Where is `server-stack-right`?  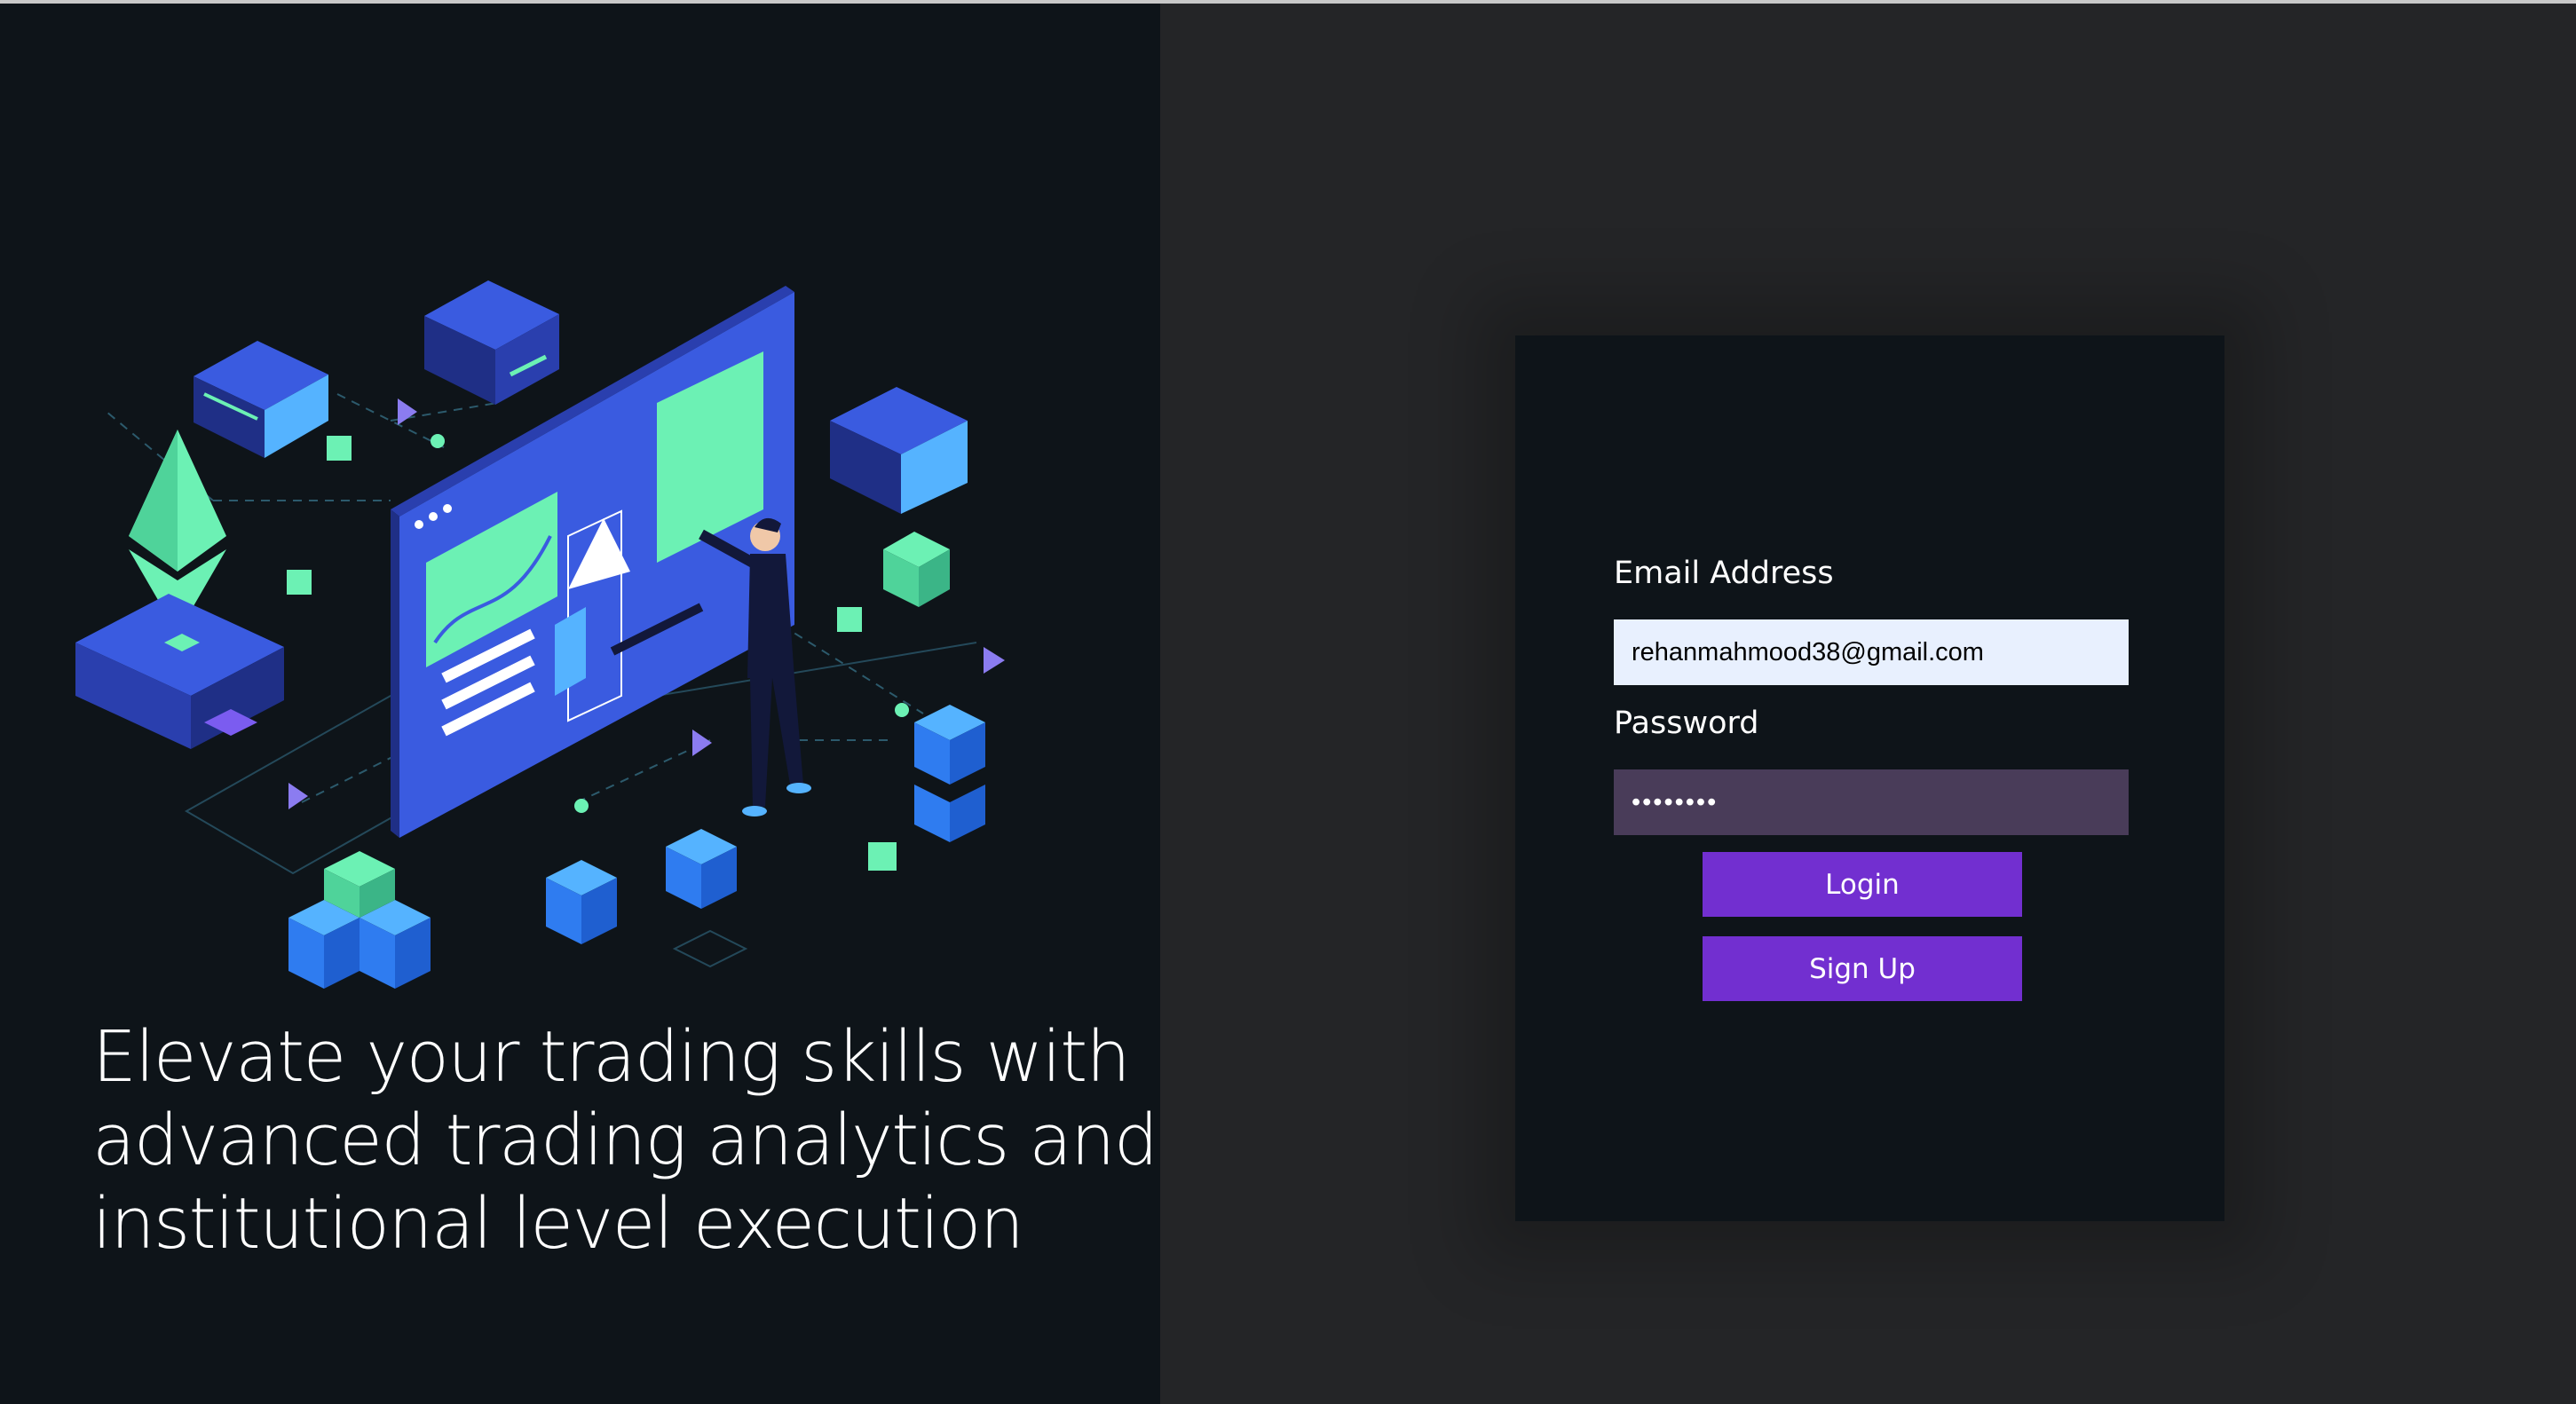
server-stack-right is located at coordinates (899, 451).